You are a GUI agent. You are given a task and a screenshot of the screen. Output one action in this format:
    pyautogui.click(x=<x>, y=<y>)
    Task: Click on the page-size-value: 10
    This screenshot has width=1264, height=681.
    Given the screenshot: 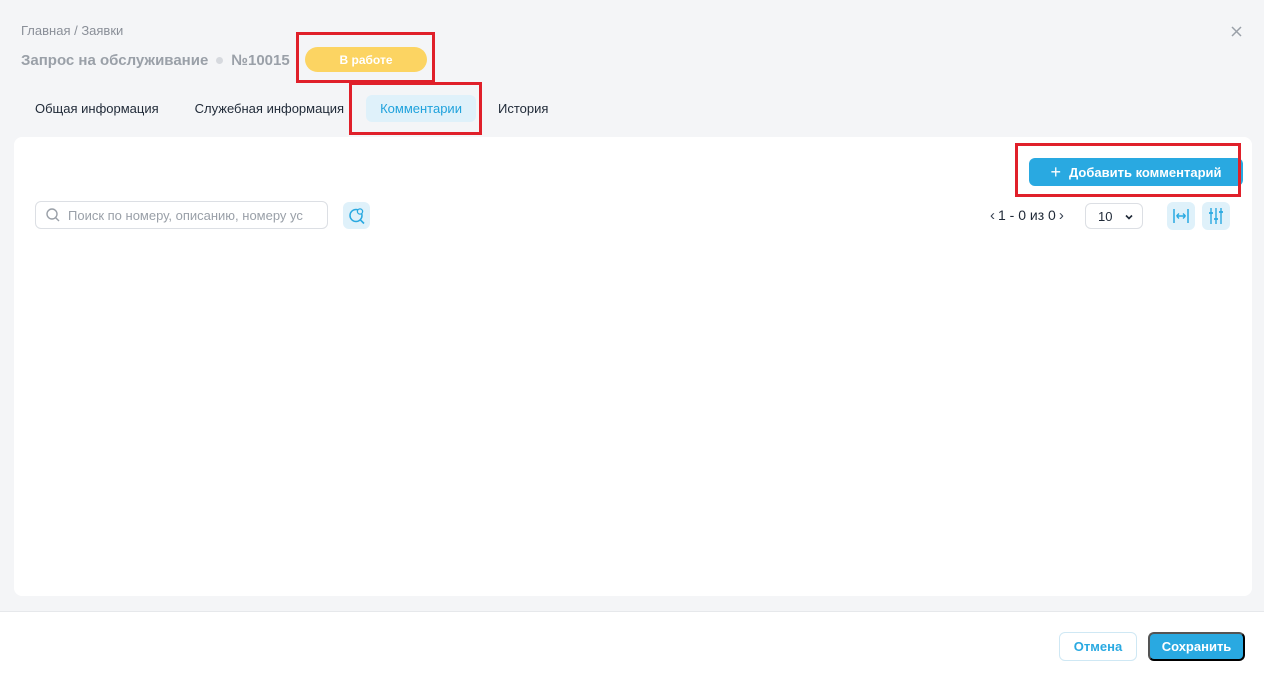 What is the action you would take?
    pyautogui.click(x=1105, y=216)
    